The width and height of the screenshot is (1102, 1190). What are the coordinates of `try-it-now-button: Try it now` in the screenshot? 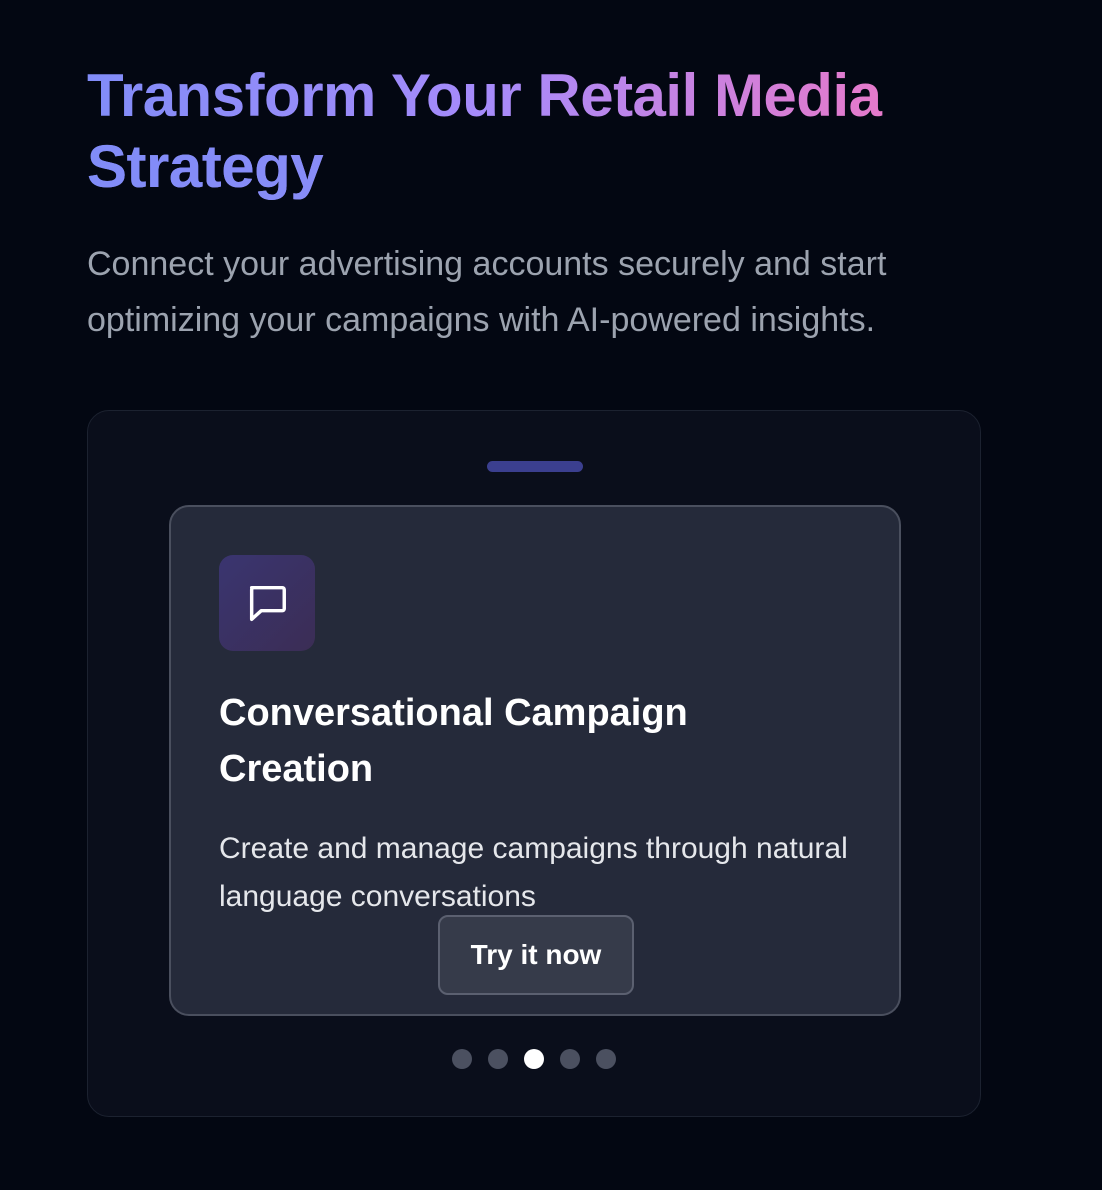 It's located at (536, 955).